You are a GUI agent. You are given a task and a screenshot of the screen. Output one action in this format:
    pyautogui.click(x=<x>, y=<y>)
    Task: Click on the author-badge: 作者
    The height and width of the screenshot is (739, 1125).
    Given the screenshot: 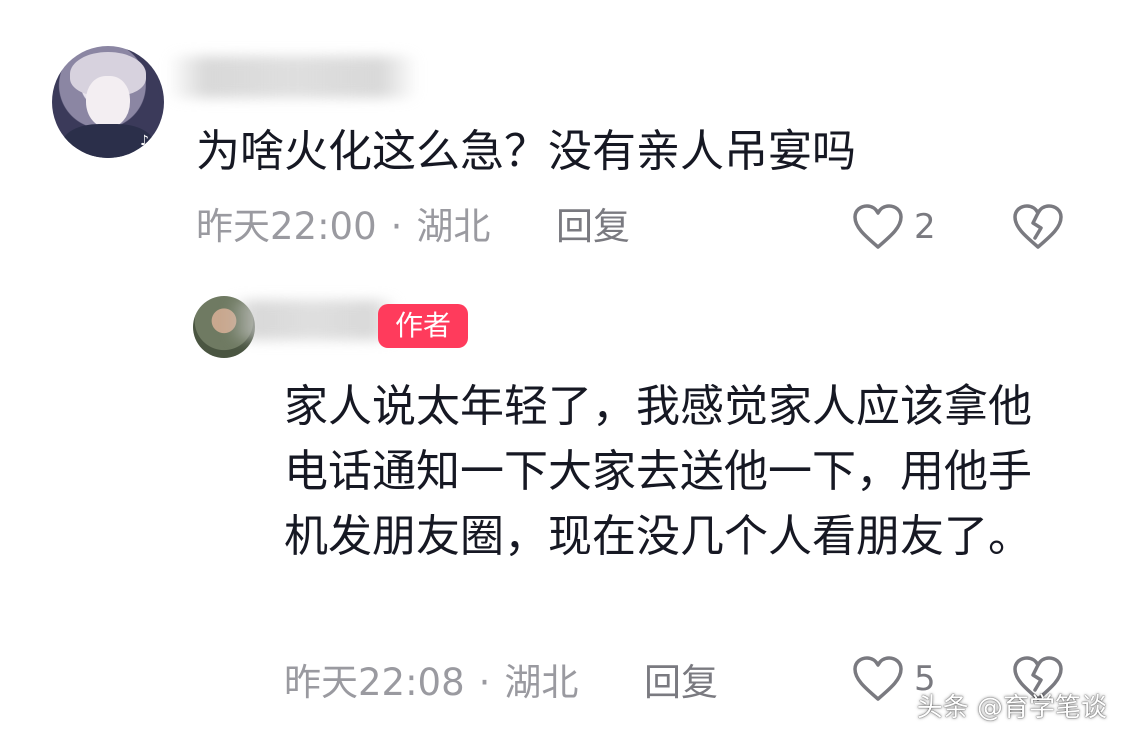 What is the action you would take?
    pyautogui.click(x=423, y=326)
    